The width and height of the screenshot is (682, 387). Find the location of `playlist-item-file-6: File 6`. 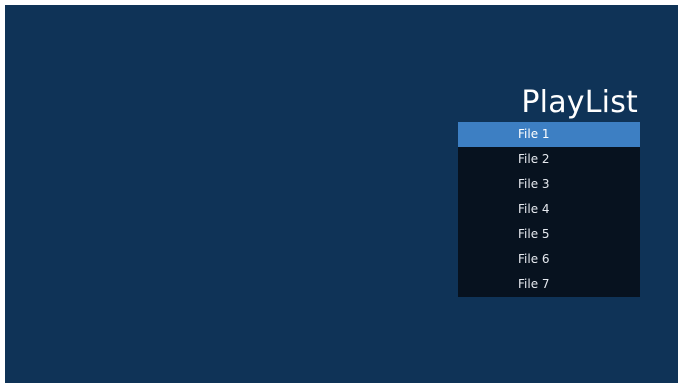

playlist-item-file-6: File 6 is located at coordinates (549, 259).